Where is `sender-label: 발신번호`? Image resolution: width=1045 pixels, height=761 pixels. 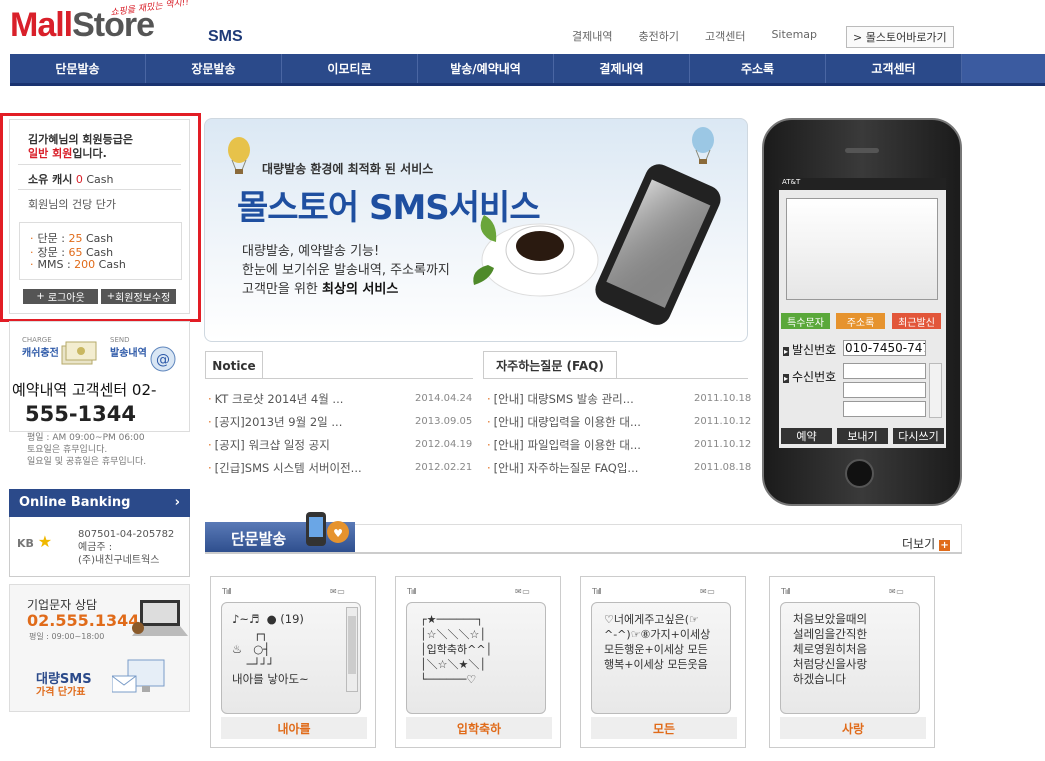 sender-label: 발신번호 is located at coordinates (809, 349).